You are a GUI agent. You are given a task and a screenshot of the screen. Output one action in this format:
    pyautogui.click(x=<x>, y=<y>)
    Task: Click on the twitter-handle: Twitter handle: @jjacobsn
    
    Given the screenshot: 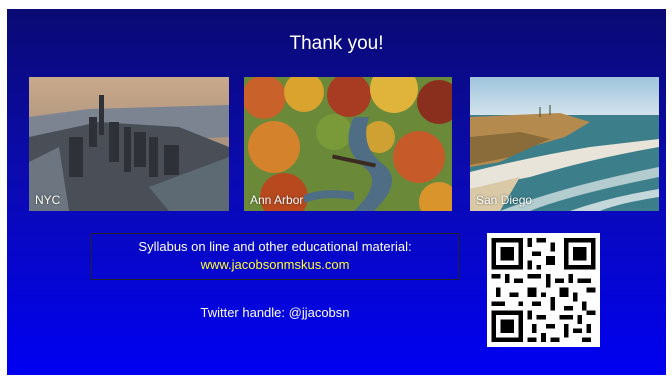 What is the action you would take?
    pyautogui.click(x=275, y=312)
    